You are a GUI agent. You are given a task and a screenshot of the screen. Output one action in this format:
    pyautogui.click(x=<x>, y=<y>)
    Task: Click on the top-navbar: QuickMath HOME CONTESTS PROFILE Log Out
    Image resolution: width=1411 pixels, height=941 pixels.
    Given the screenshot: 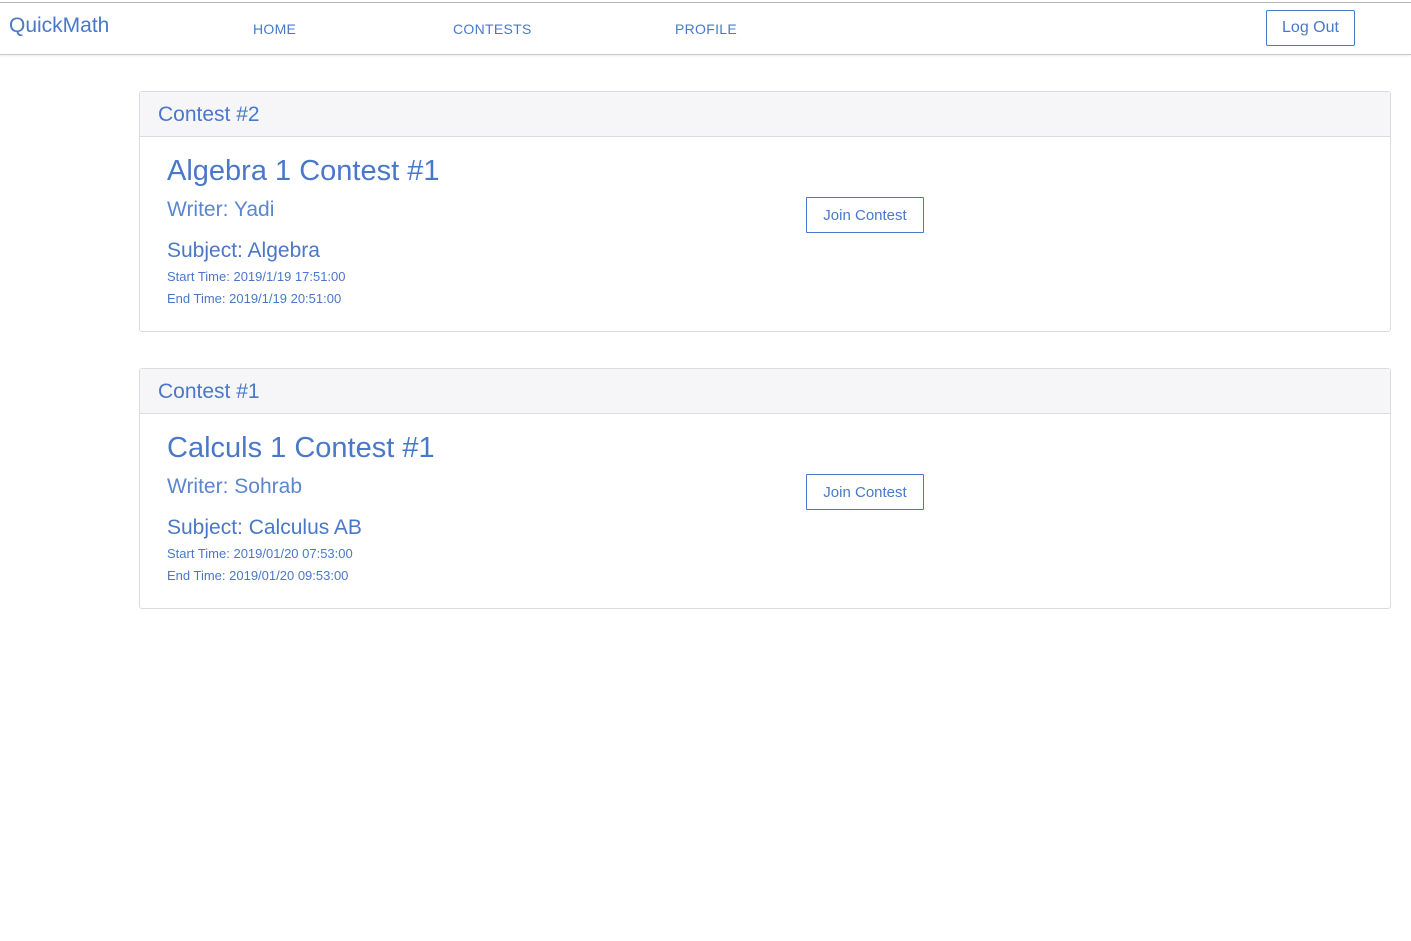 What is the action you would take?
    pyautogui.click(x=705, y=28)
    